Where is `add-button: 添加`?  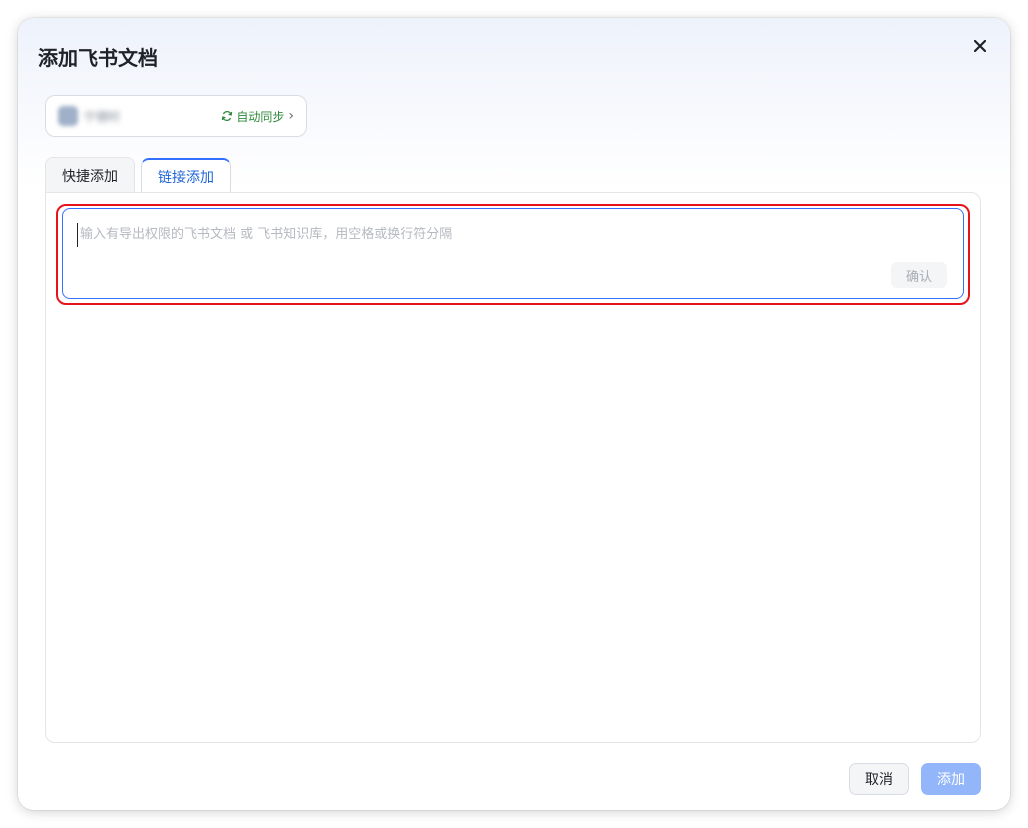 add-button: 添加 is located at coordinates (951, 779).